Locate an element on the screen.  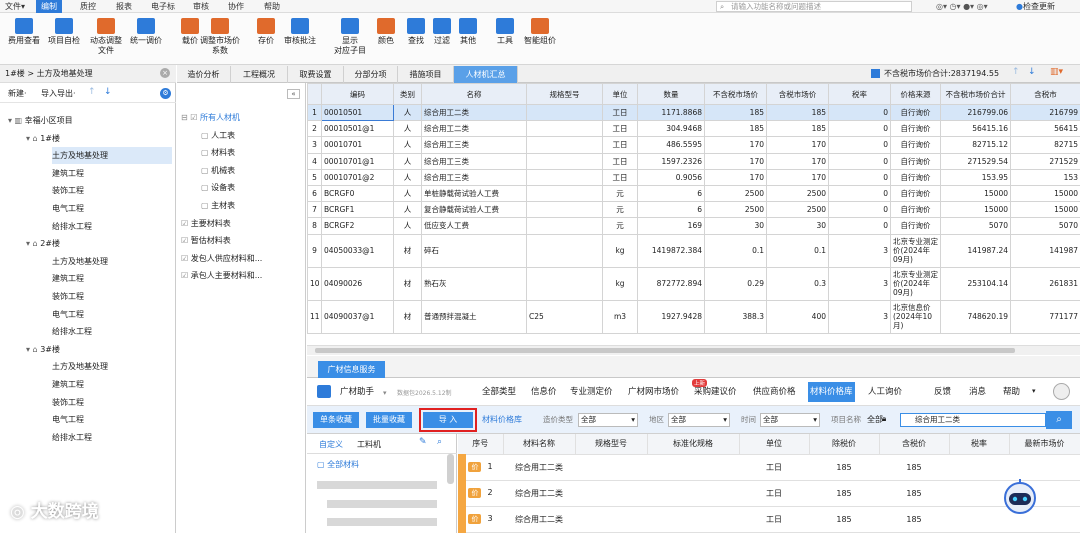
tab-fee-settings: 取费设置 is located at coordinates (316, 74).